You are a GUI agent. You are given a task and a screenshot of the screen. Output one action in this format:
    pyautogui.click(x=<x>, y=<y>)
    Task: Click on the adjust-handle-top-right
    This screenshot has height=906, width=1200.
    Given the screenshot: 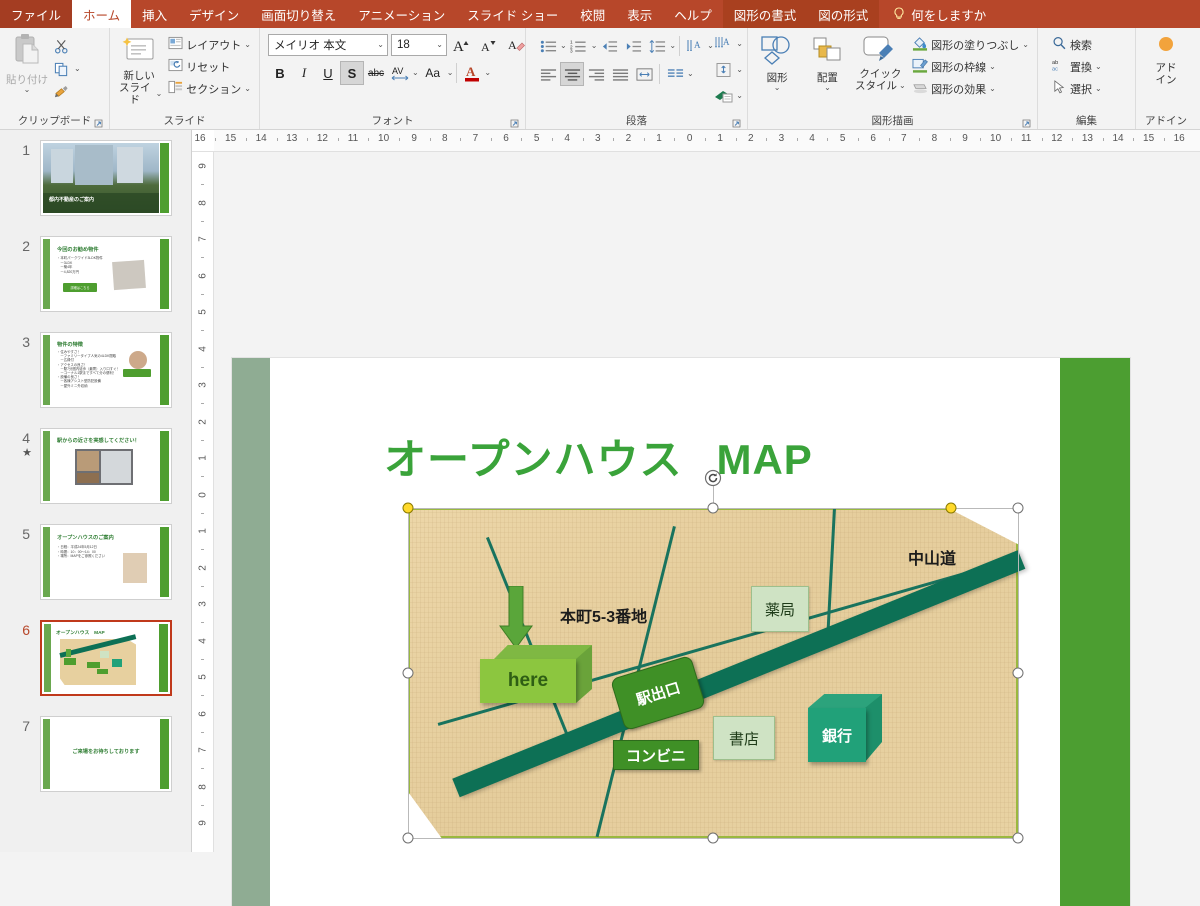 What is the action you would take?
    pyautogui.click(x=951, y=508)
    